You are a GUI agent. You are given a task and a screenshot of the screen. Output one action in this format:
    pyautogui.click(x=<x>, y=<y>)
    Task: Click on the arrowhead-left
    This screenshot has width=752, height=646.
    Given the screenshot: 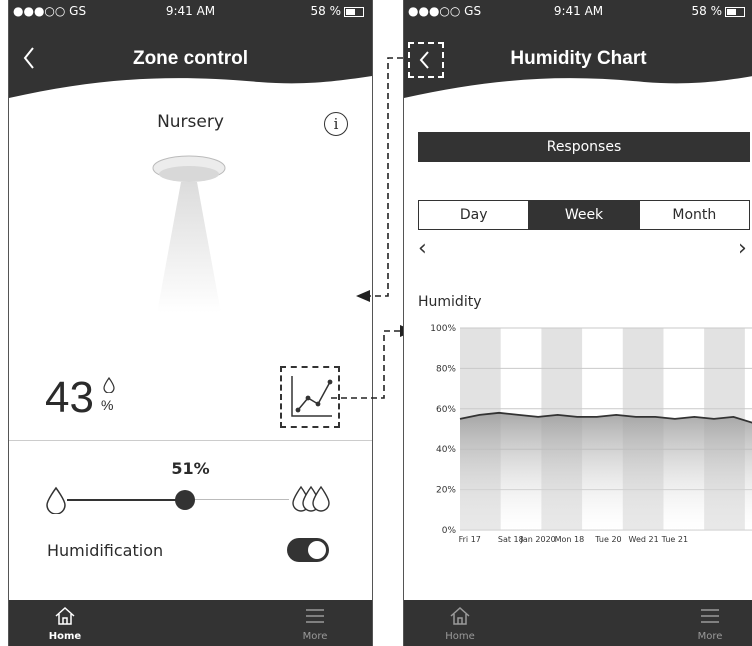 What is the action you would take?
    pyautogui.click(x=363, y=296)
    